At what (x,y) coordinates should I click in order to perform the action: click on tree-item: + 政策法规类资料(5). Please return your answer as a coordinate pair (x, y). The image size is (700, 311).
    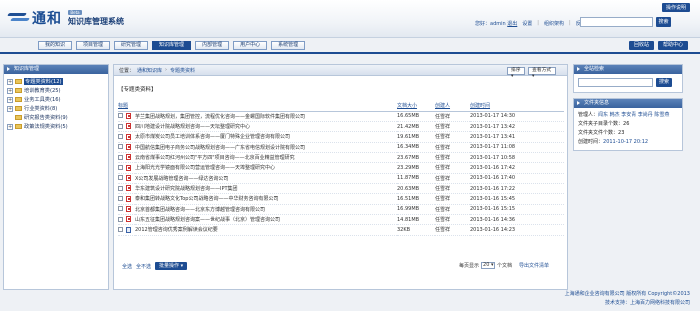
    Looking at the image, I should click on (56, 126).